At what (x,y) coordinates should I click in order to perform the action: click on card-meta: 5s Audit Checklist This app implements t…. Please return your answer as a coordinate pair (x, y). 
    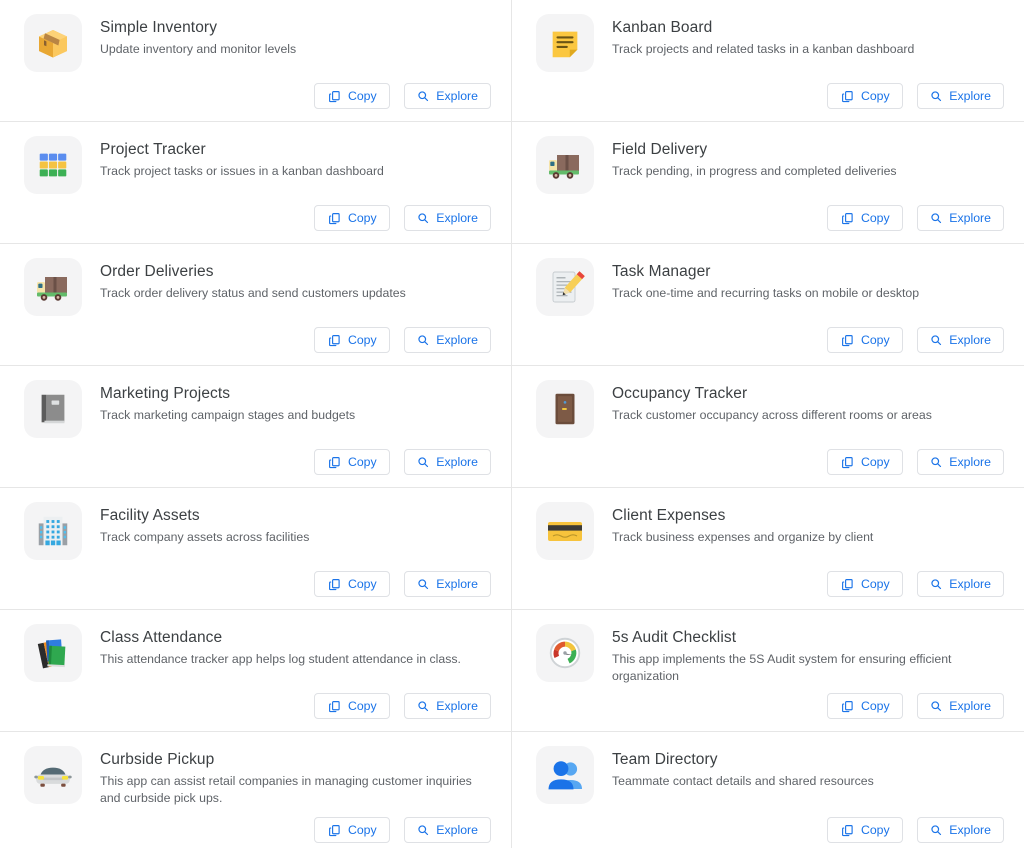
    Looking at the image, I should click on (808, 654).